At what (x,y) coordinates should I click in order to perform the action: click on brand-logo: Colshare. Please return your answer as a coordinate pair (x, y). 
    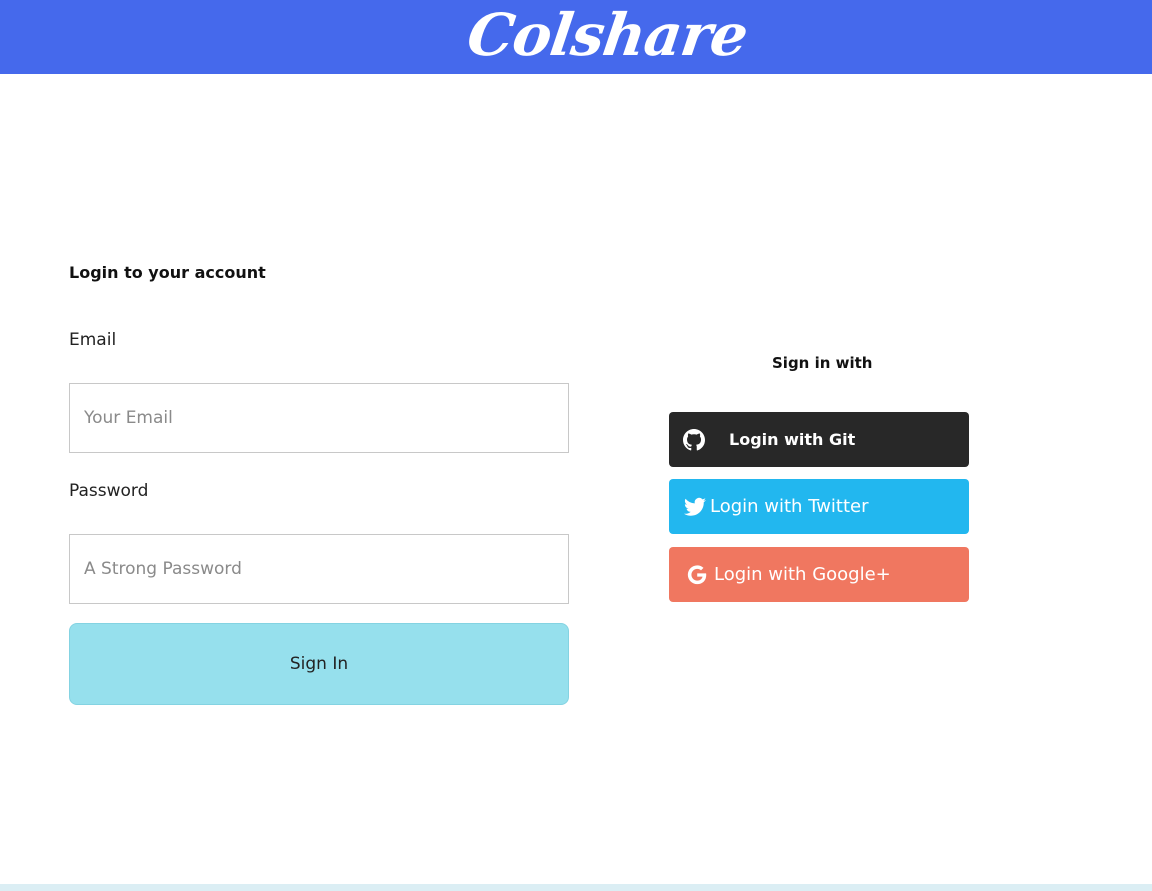
    Looking at the image, I should click on (607, 36).